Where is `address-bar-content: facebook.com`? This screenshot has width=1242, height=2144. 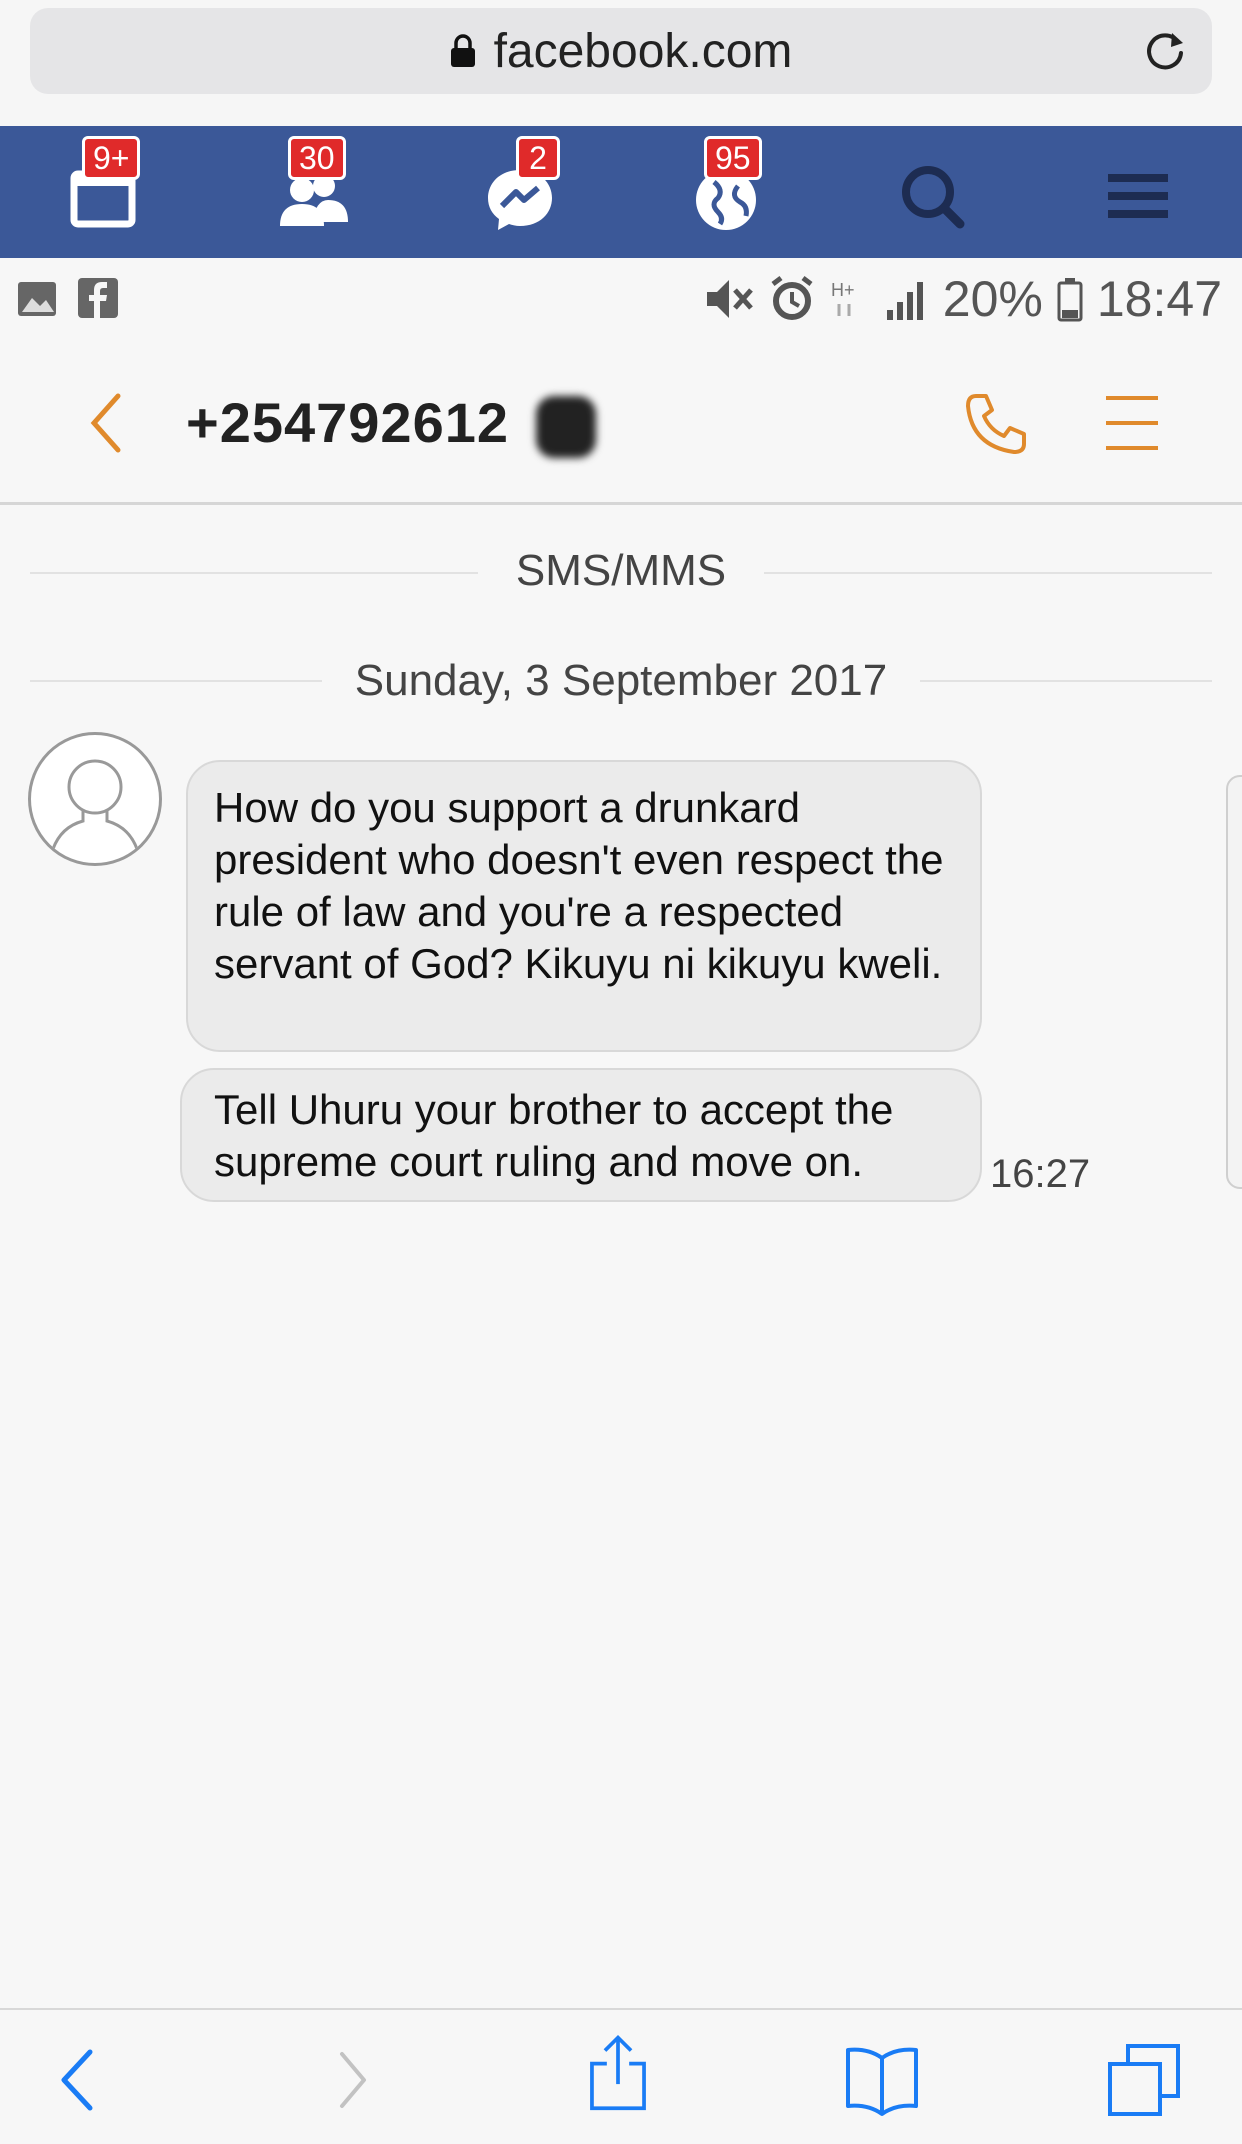 address-bar-content: facebook.com is located at coordinates (621, 51).